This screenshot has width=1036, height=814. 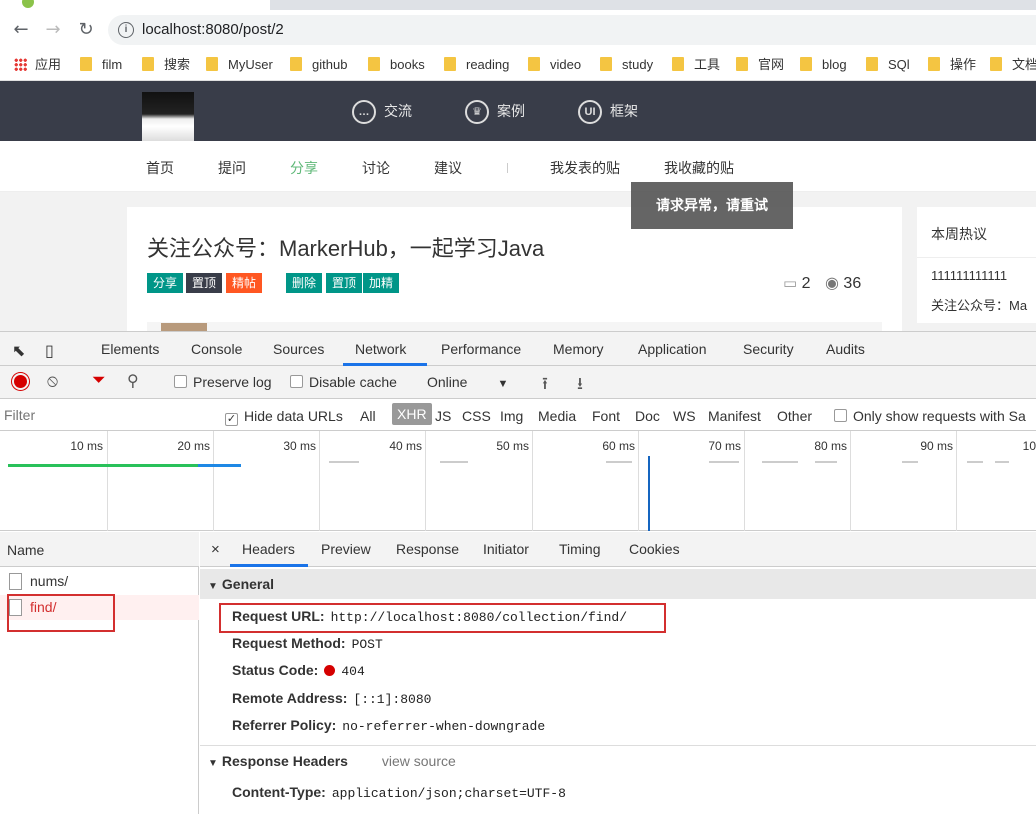 I want to click on disable-cache-checkbox: Disable cache, so click(x=343, y=382).